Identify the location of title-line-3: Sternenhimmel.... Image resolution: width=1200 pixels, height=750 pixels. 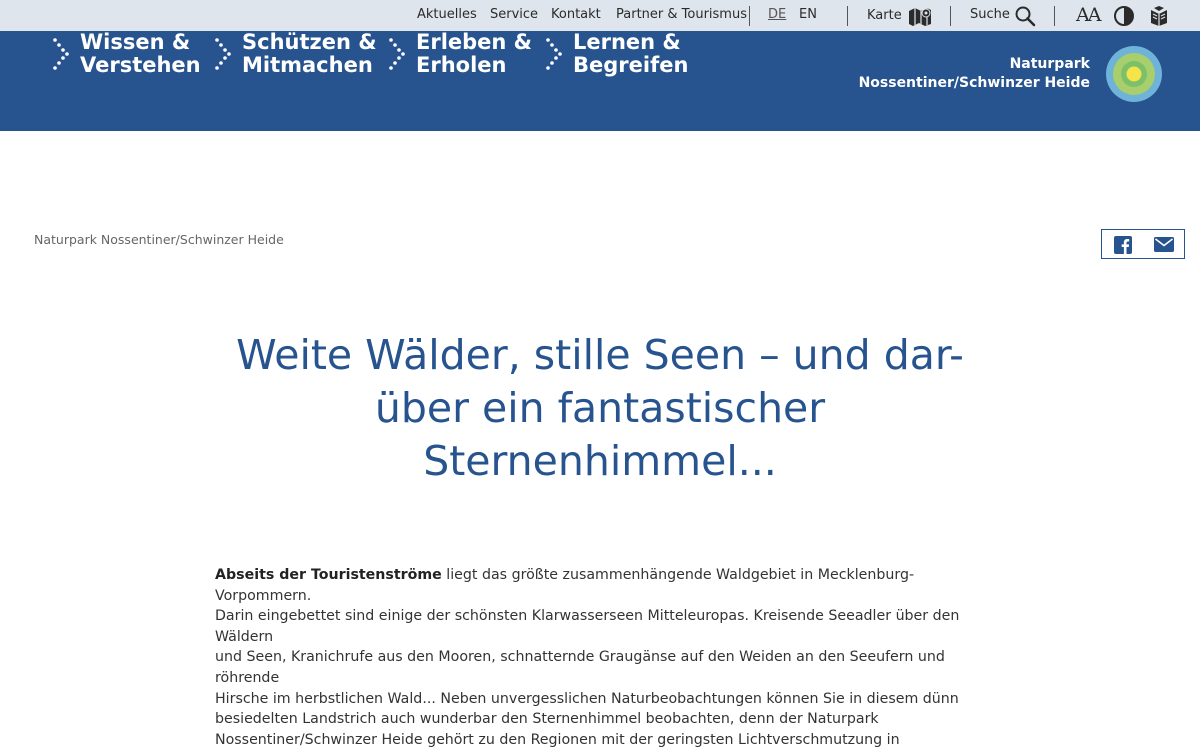
(600, 461).